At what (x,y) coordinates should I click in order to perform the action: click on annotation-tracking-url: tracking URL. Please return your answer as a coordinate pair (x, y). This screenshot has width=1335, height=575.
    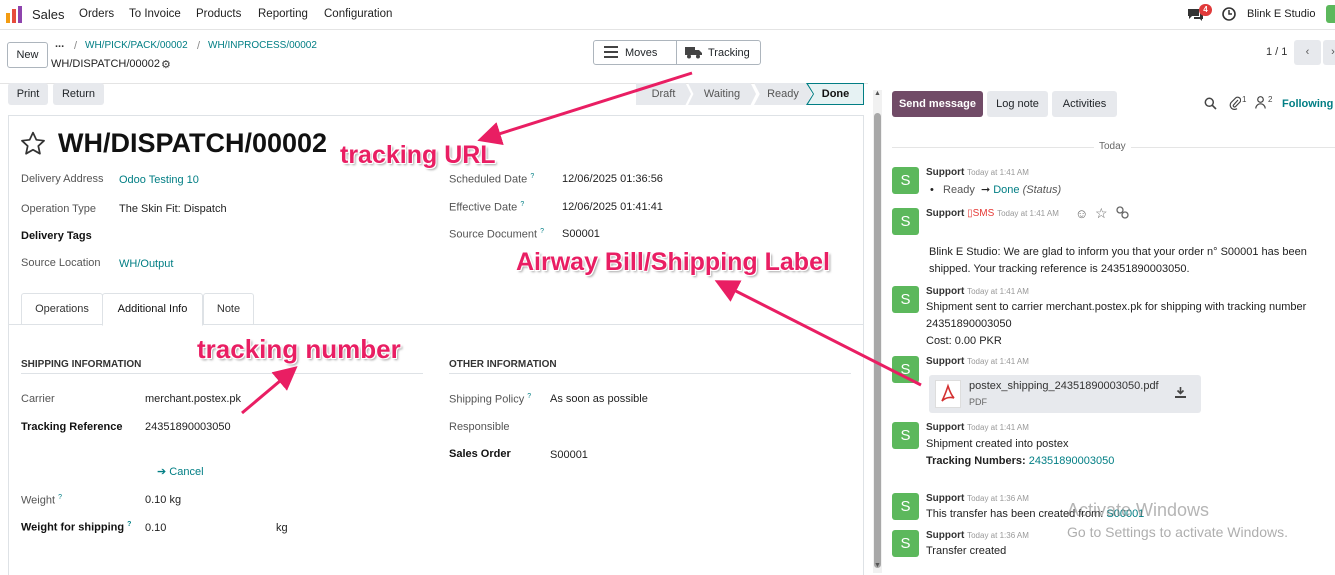
    Looking at the image, I should click on (418, 155).